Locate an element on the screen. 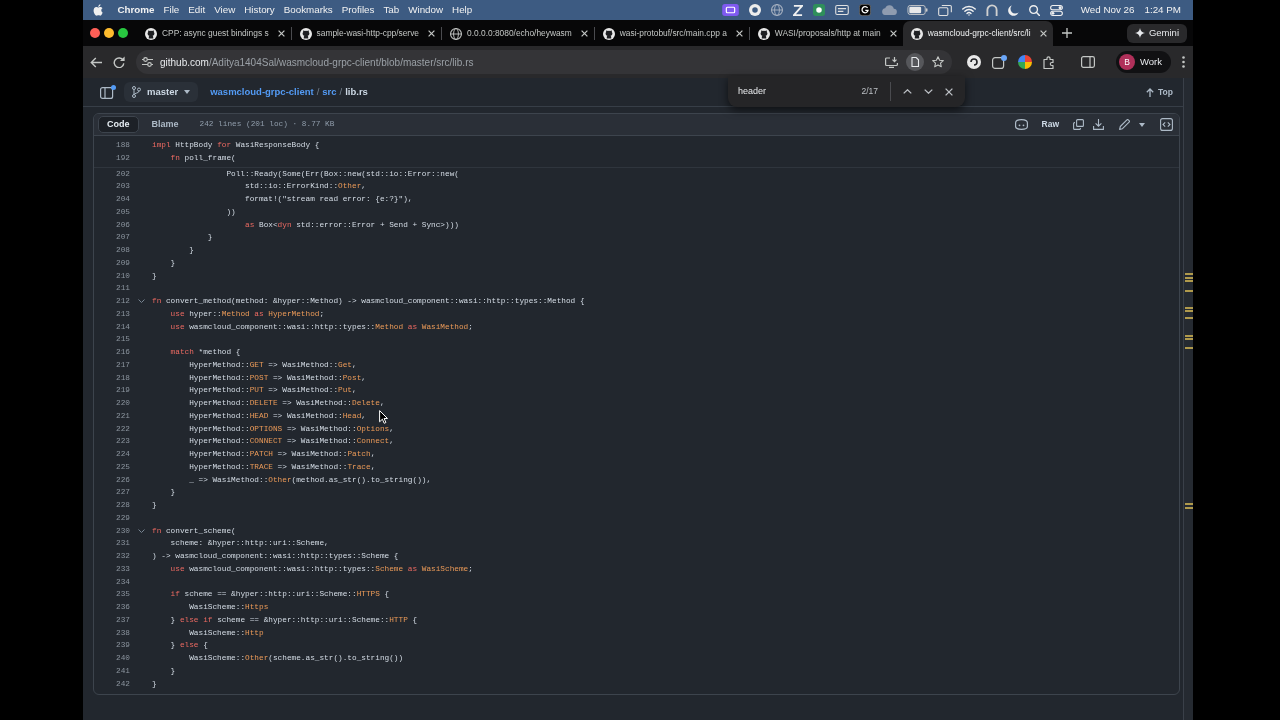 The height and width of the screenshot is (720, 1280). view-tab: Blame is located at coordinates (165, 124).